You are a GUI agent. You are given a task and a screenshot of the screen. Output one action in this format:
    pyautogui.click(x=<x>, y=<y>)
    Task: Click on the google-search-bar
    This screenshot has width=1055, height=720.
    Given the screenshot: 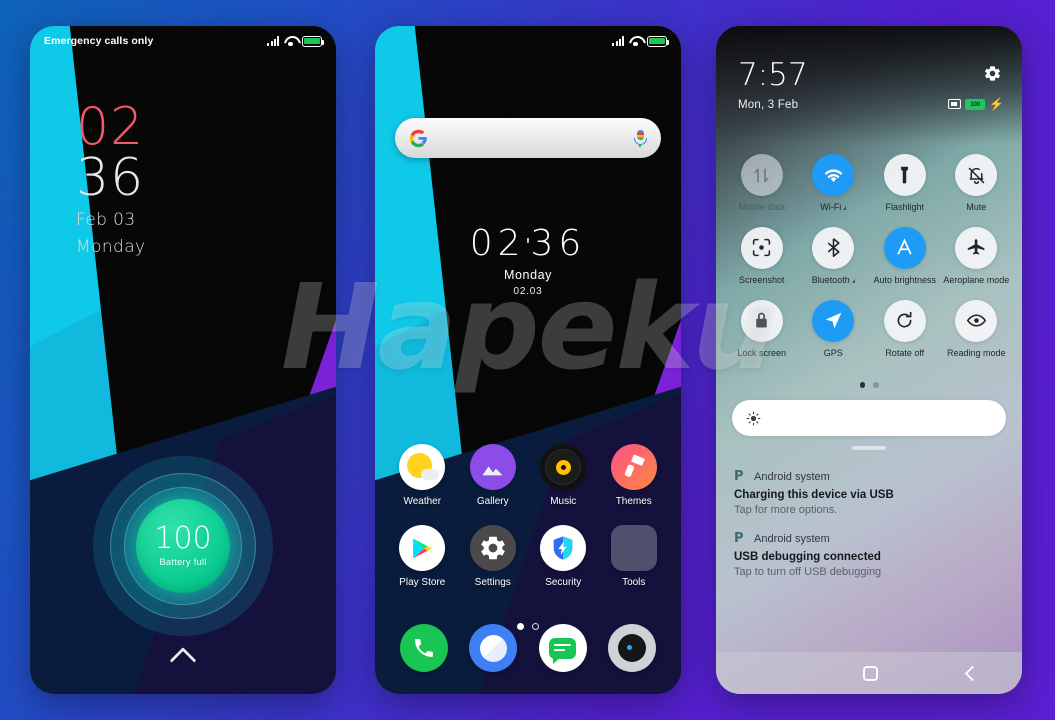 What is the action you would take?
    pyautogui.click(x=528, y=138)
    